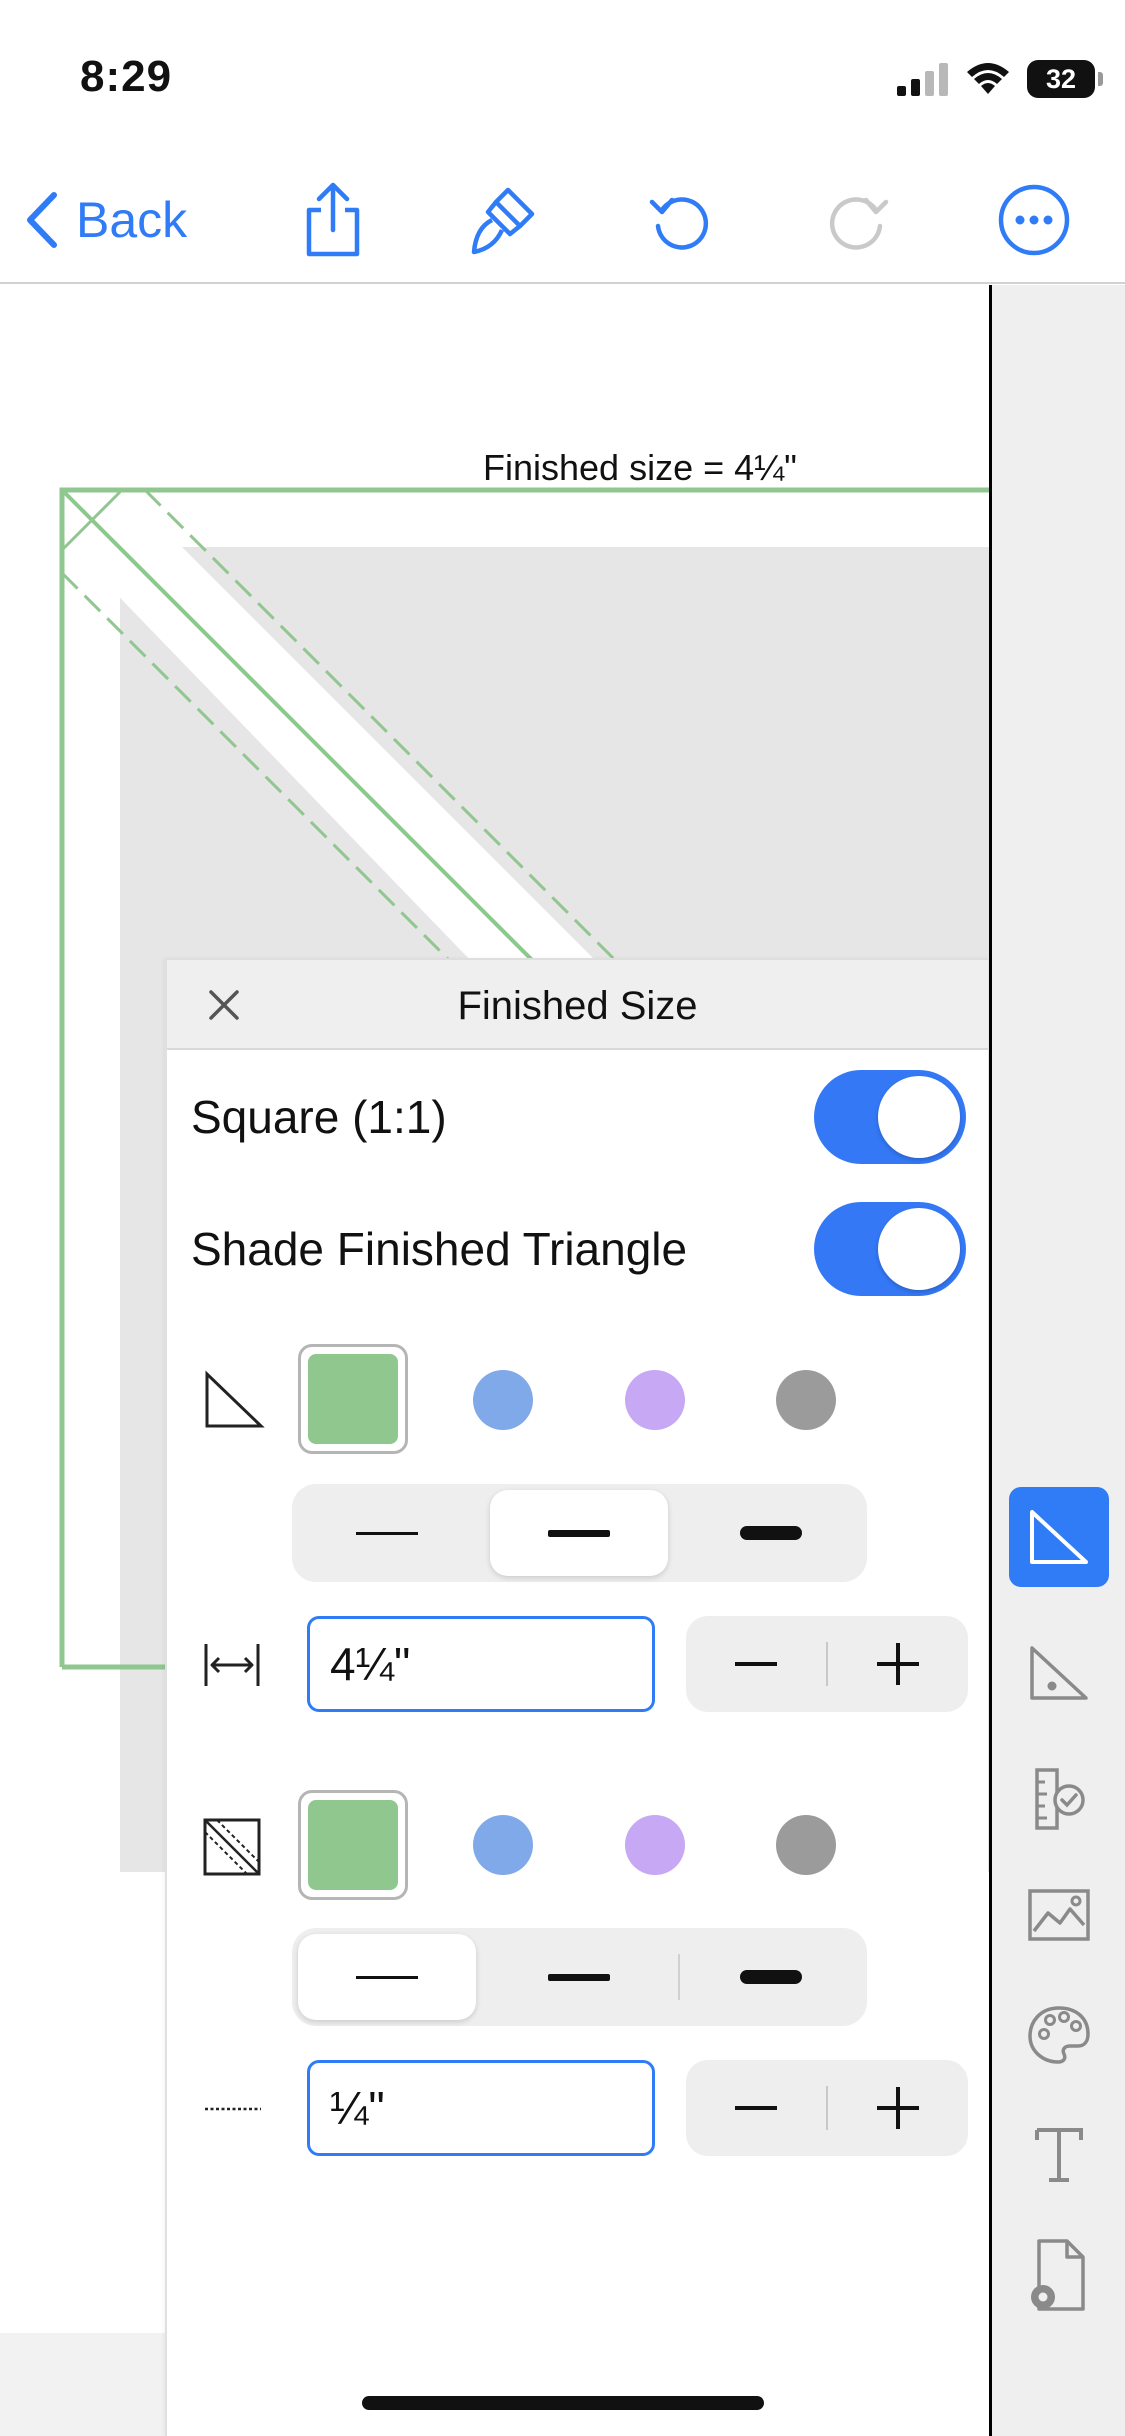  I want to click on document-gear-icon, so click(1058, 2275).